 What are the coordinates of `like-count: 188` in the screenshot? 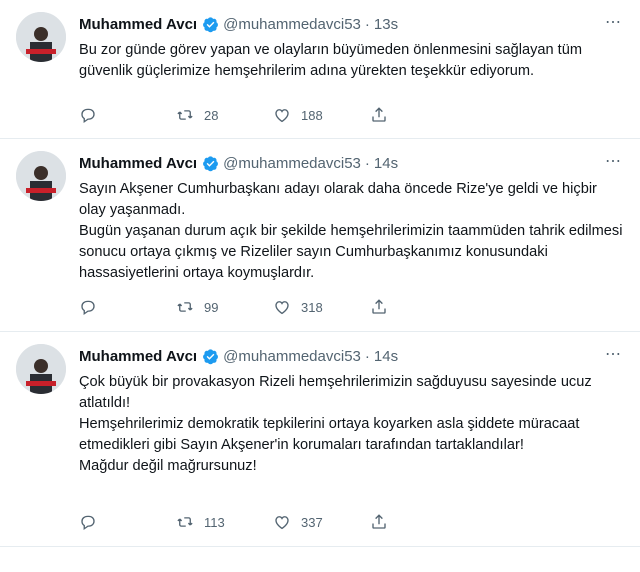 It's located at (312, 115).